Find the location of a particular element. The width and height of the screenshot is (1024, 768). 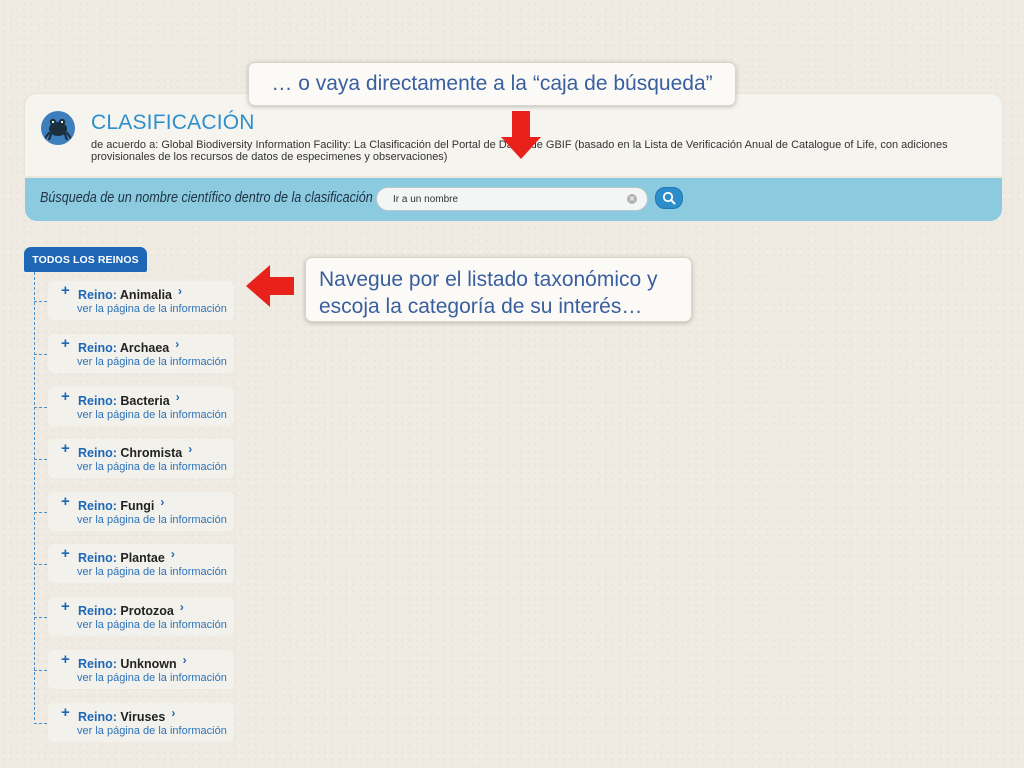

kingdom-link: Reino: Archaea › is located at coordinates (128, 346).